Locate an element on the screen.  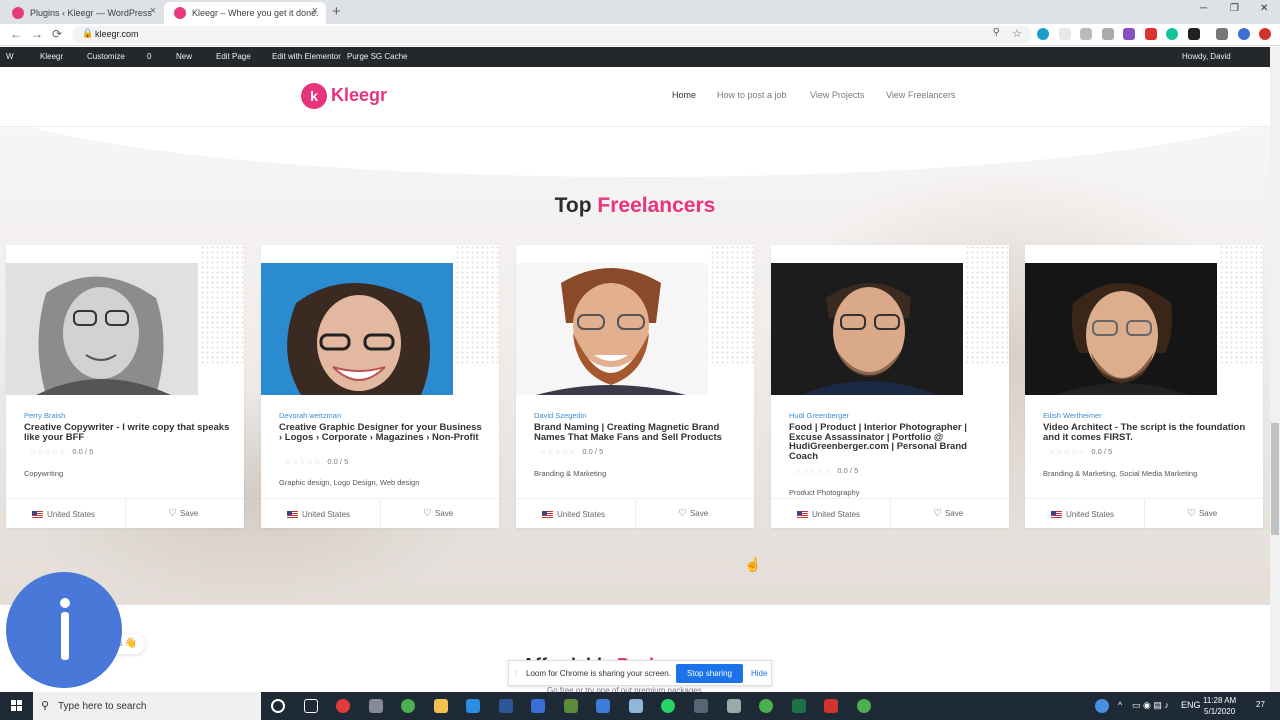
grammarly-icon is located at coordinates (1172, 34).